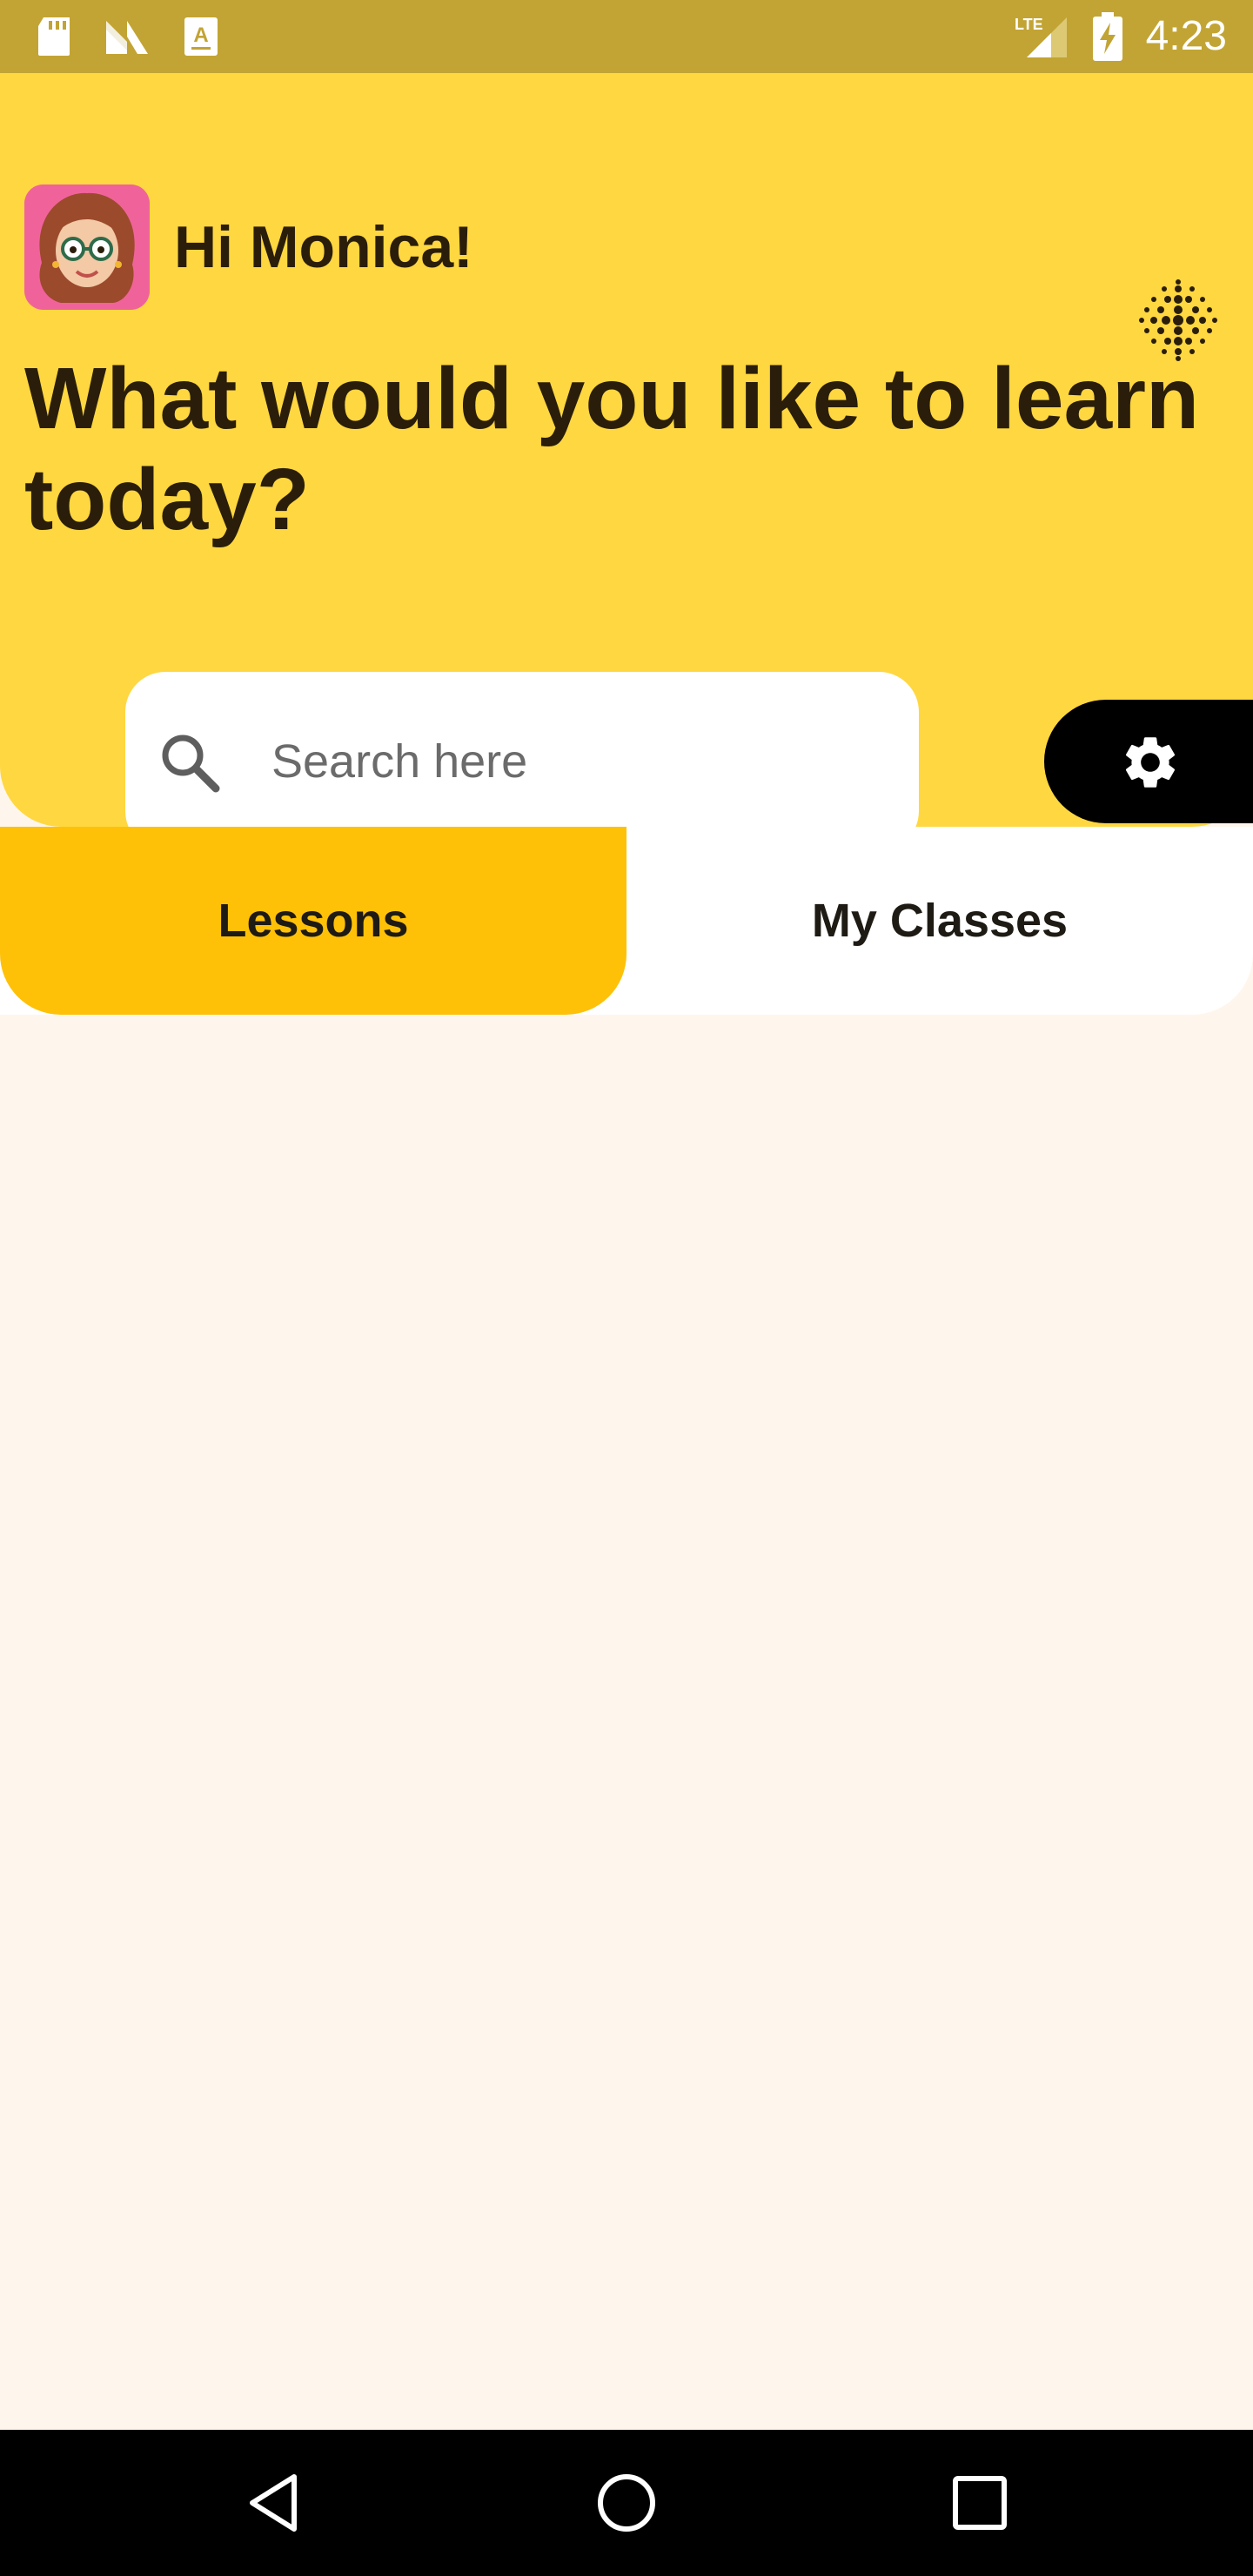  I want to click on navigation-bar, so click(626, 2503).